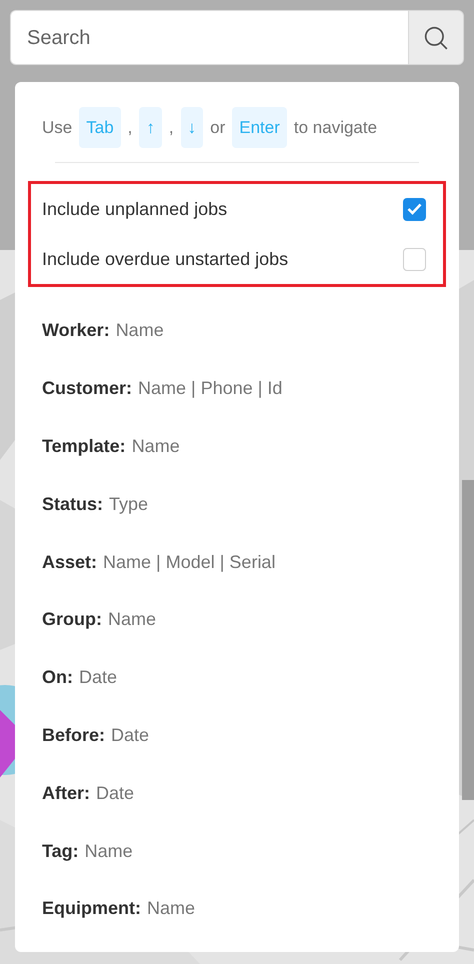  What do you see at coordinates (237, 331) in the screenshot?
I see `filter-option: Worker: Name` at bounding box center [237, 331].